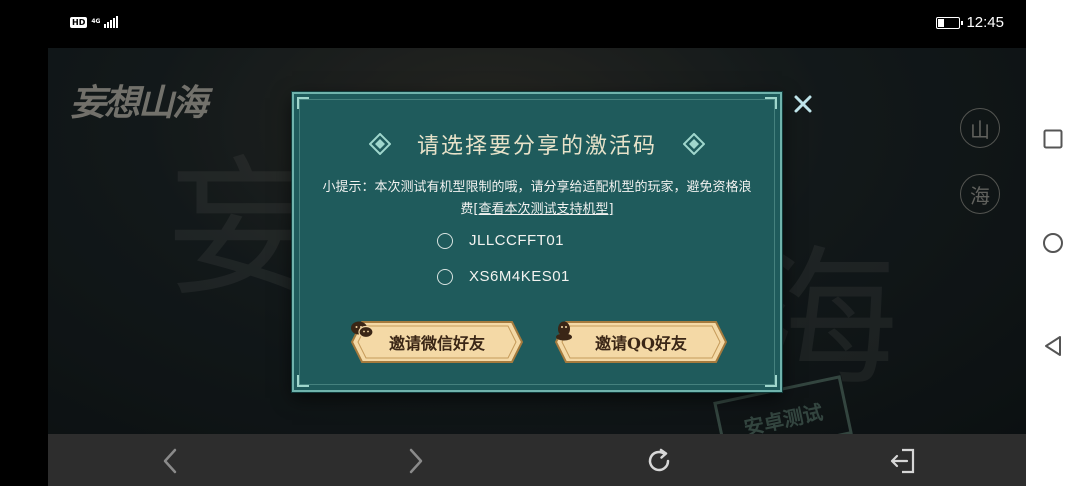 The height and width of the screenshot is (486, 1080). What do you see at coordinates (362, 330) in the screenshot?
I see `wechat-icon` at bounding box center [362, 330].